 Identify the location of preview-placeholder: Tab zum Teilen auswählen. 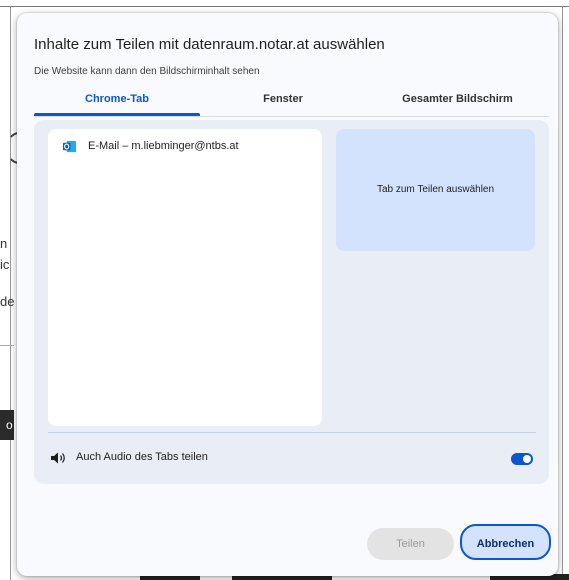
(435, 189).